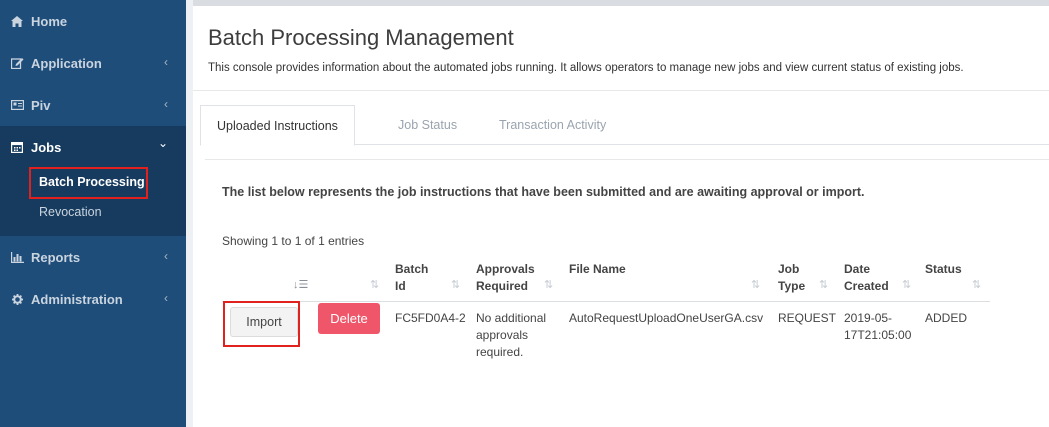 Image resolution: width=1049 pixels, height=427 pixels. What do you see at coordinates (511, 335) in the screenshot?
I see `cell-approvals-required: No additional approvals required.` at bounding box center [511, 335].